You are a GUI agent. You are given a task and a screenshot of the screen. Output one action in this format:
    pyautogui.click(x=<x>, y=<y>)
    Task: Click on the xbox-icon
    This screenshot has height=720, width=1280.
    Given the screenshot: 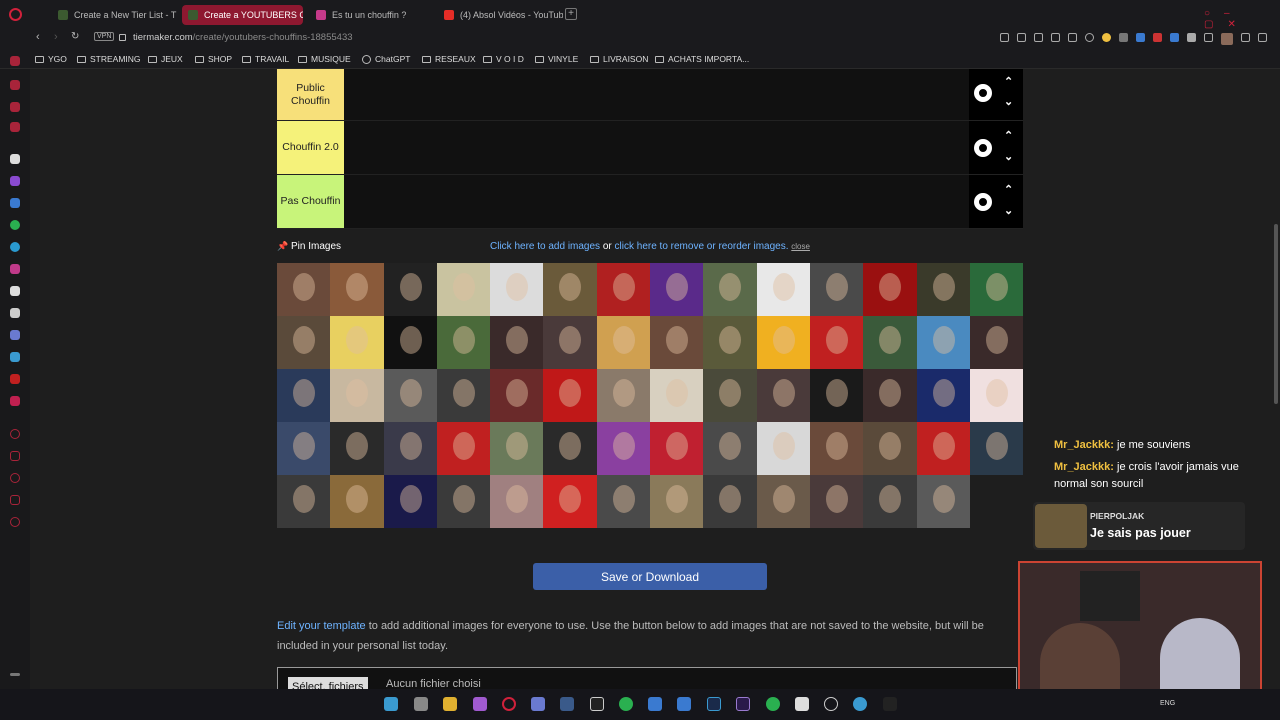 What is the action you would take?
    pyautogui.click(x=773, y=704)
    